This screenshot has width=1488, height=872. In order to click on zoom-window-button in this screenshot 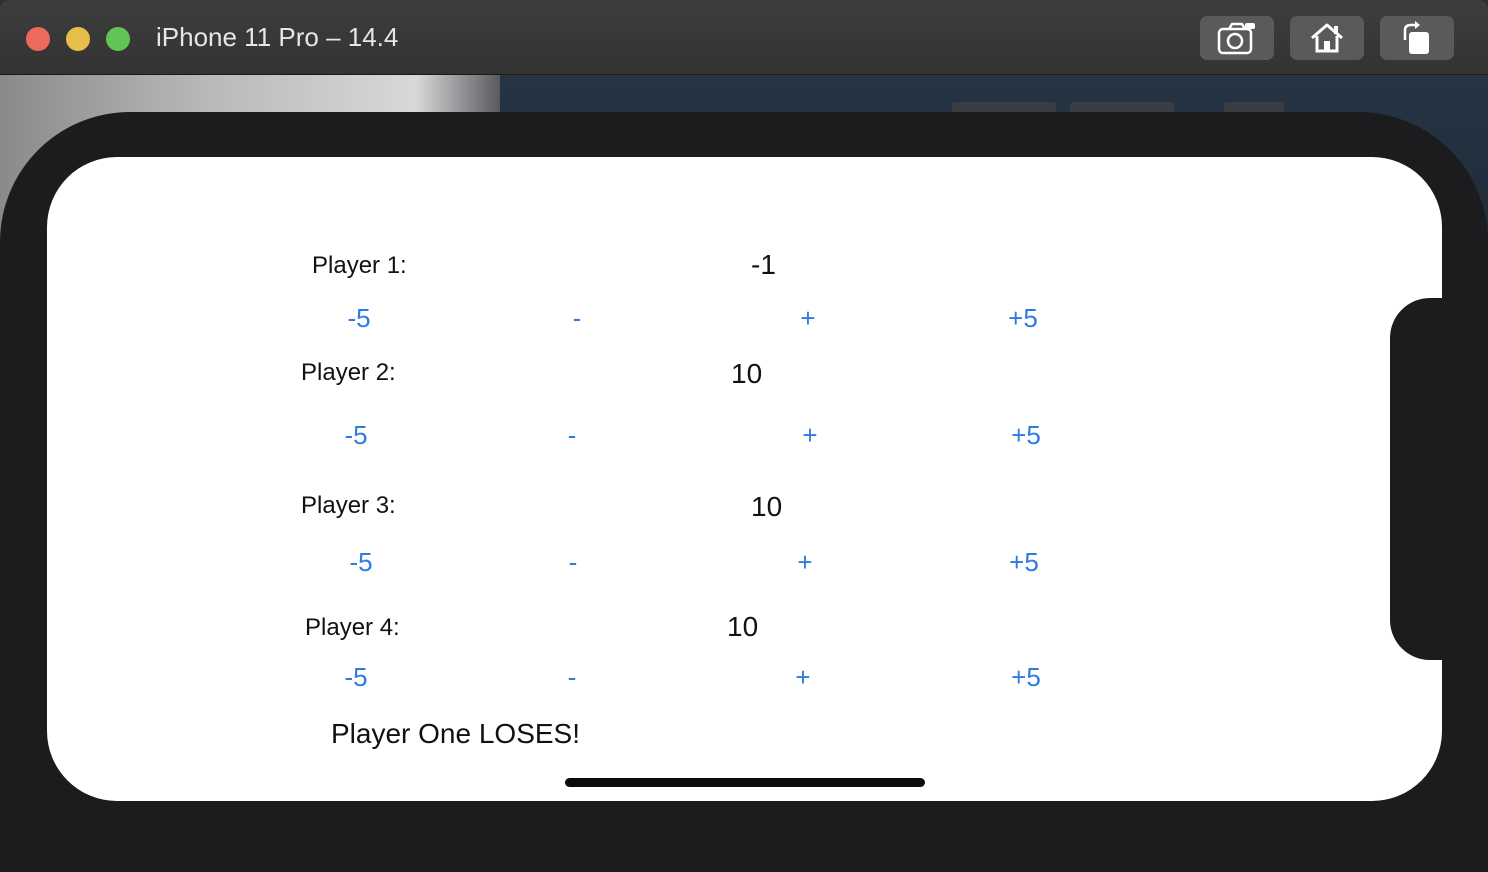, I will do `click(118, 39)`.